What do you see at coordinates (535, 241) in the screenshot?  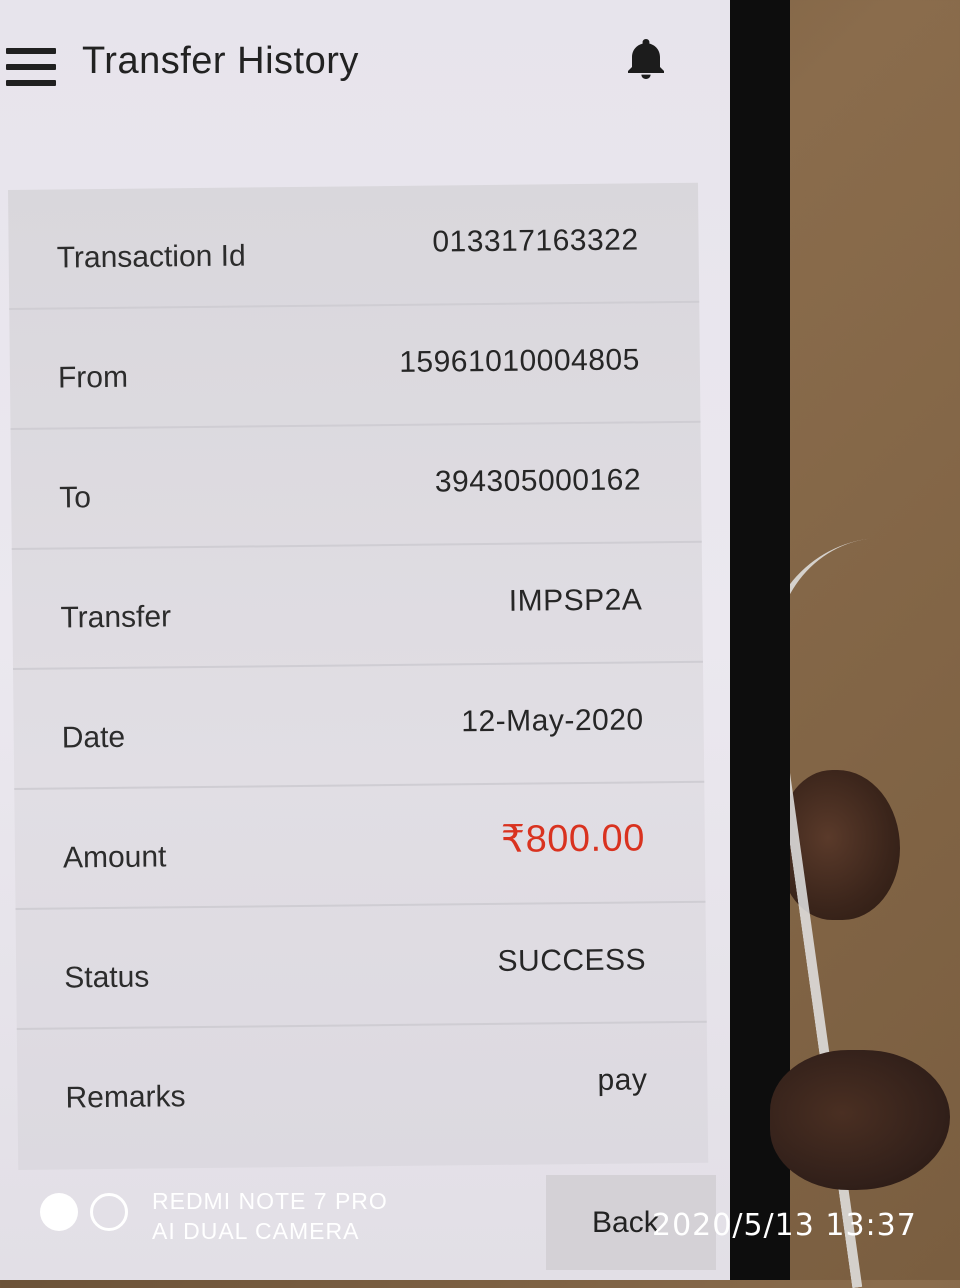 I see `detail-value: 013317163322` at bounding box center [535, 241].